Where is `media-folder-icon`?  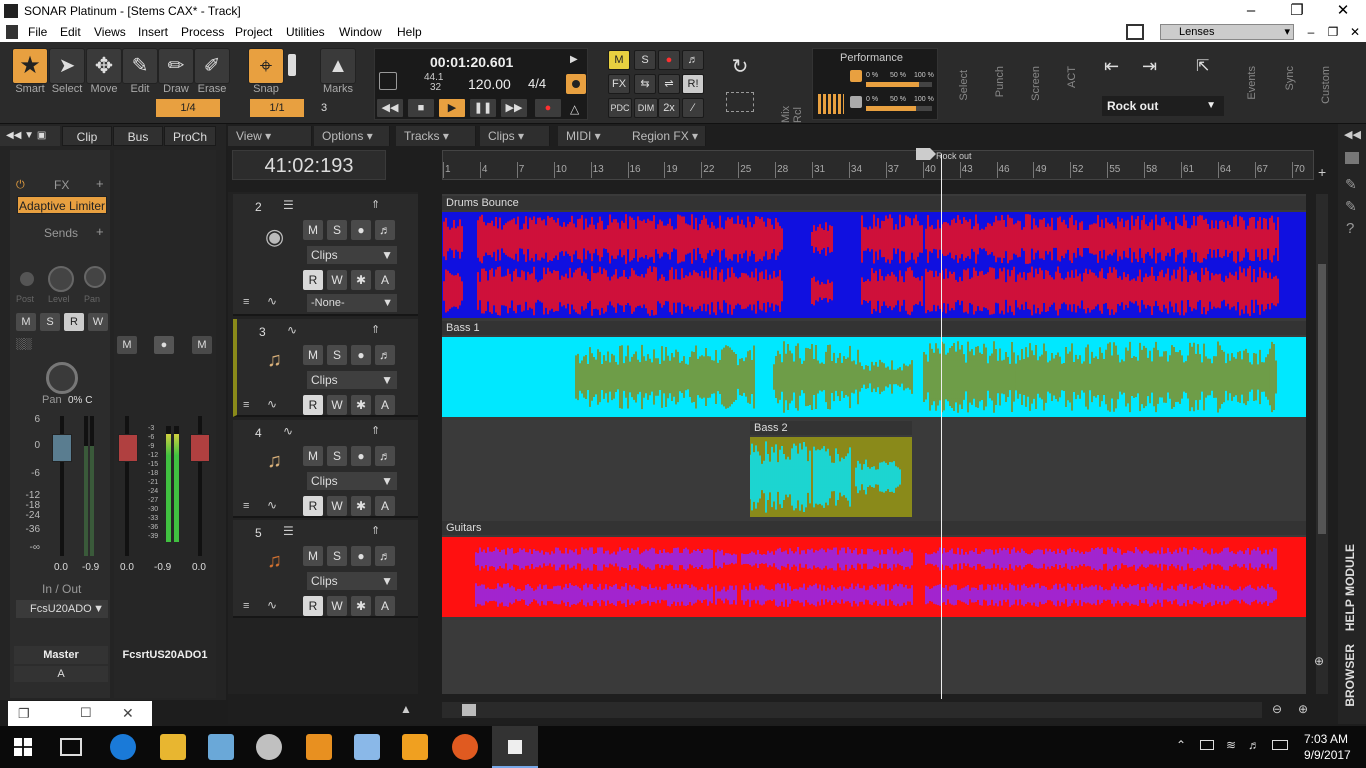
media-folder-icon is located at coordinates (1352, 158).